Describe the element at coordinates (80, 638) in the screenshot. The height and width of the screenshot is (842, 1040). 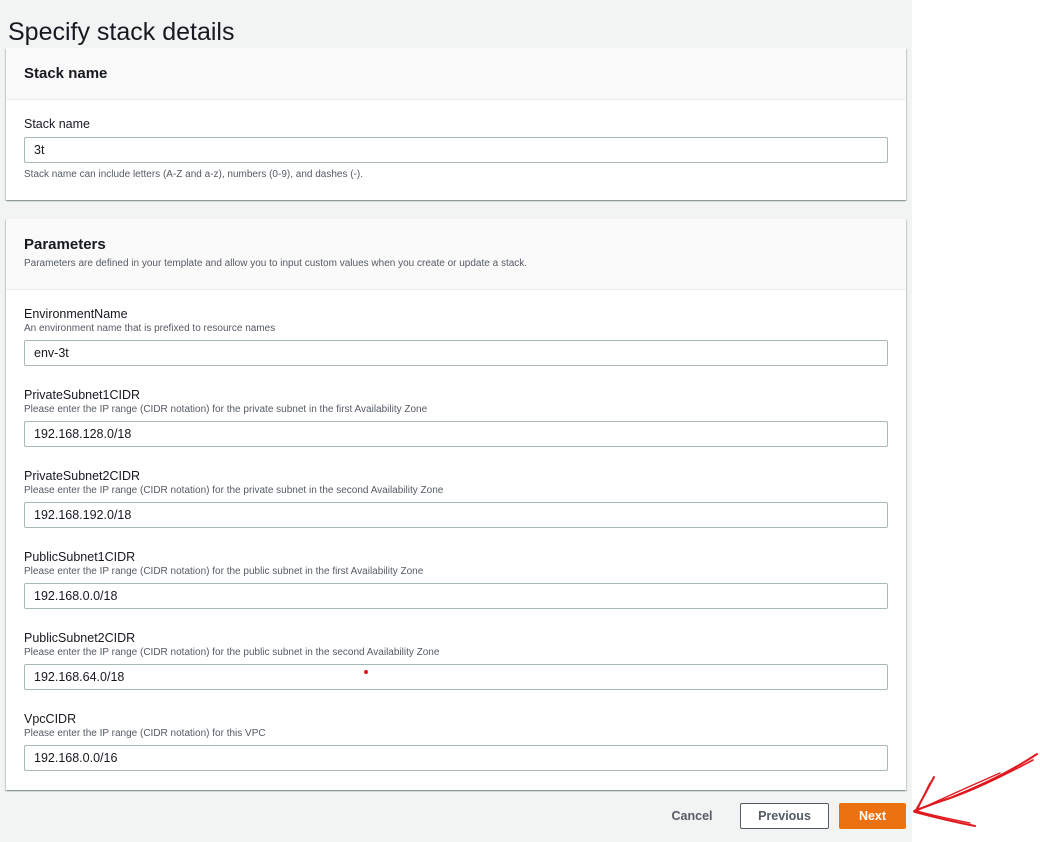
I see `param-label: PublicSubnet2CIDR` at that location.